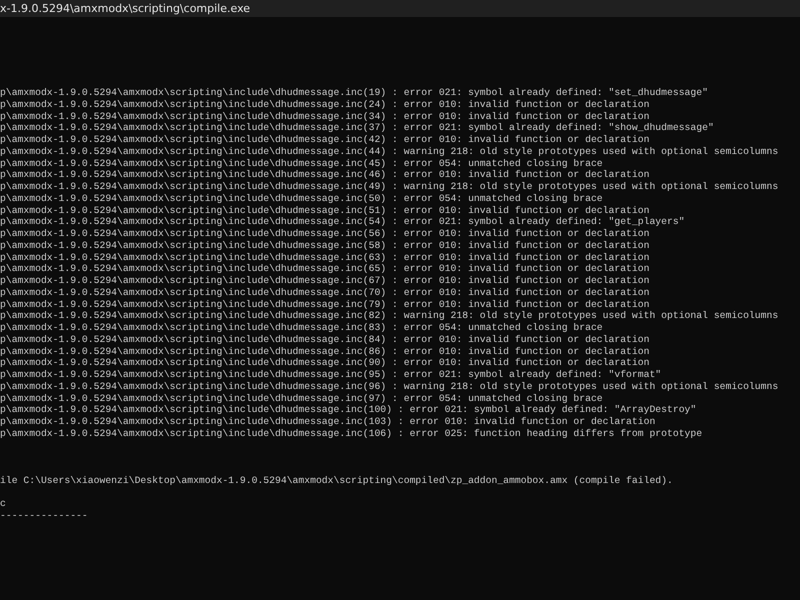 This screenshot has width=800, height=600. Describe the element at coordinates (325, 116) in the screenshot. I see `error-line: p\amxmodx-1.9.0.5294\amxmodx\scripting\include\dhudmessage.inc(34) : error 010: invalid function or declaration` at that location.